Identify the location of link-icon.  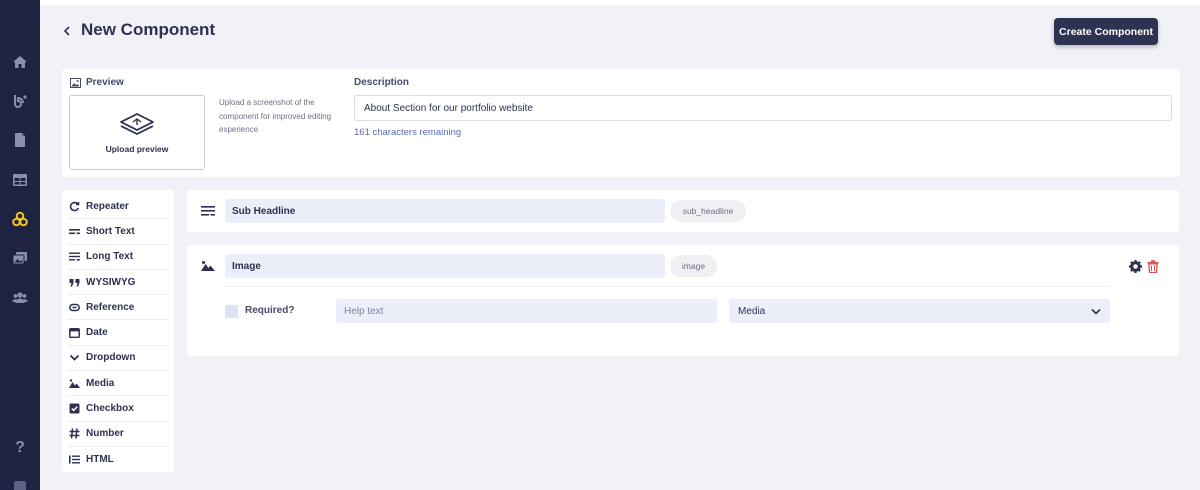
(74, 307).